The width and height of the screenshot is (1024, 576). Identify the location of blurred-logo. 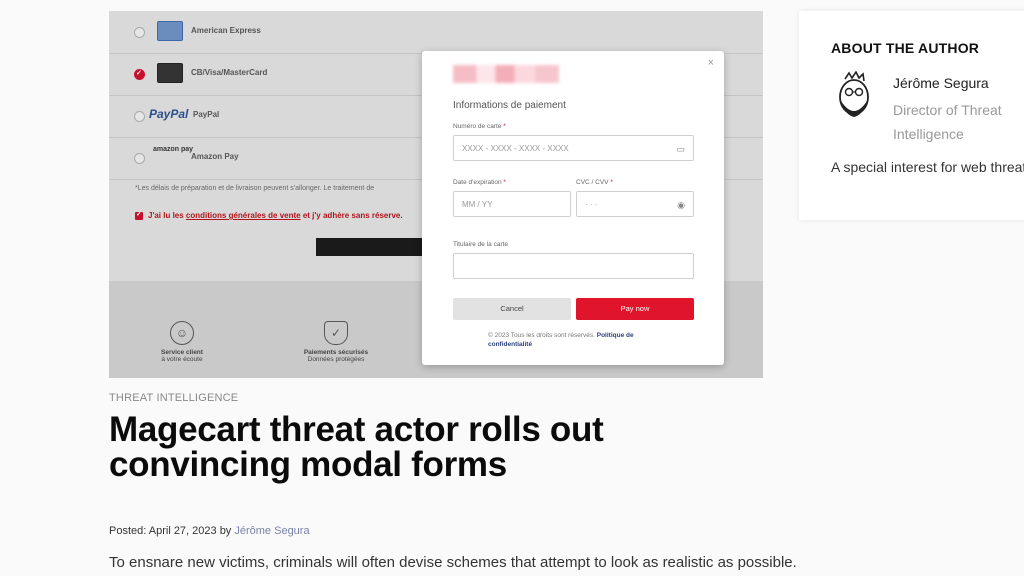
(506, 74).